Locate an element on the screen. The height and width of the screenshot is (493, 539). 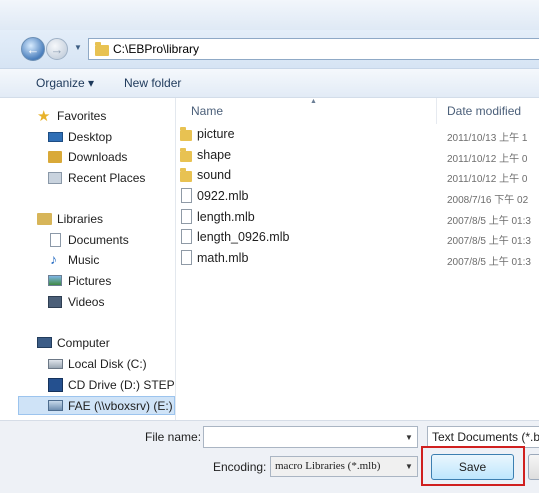
downloads-icon is located at coordinates (55, 157).